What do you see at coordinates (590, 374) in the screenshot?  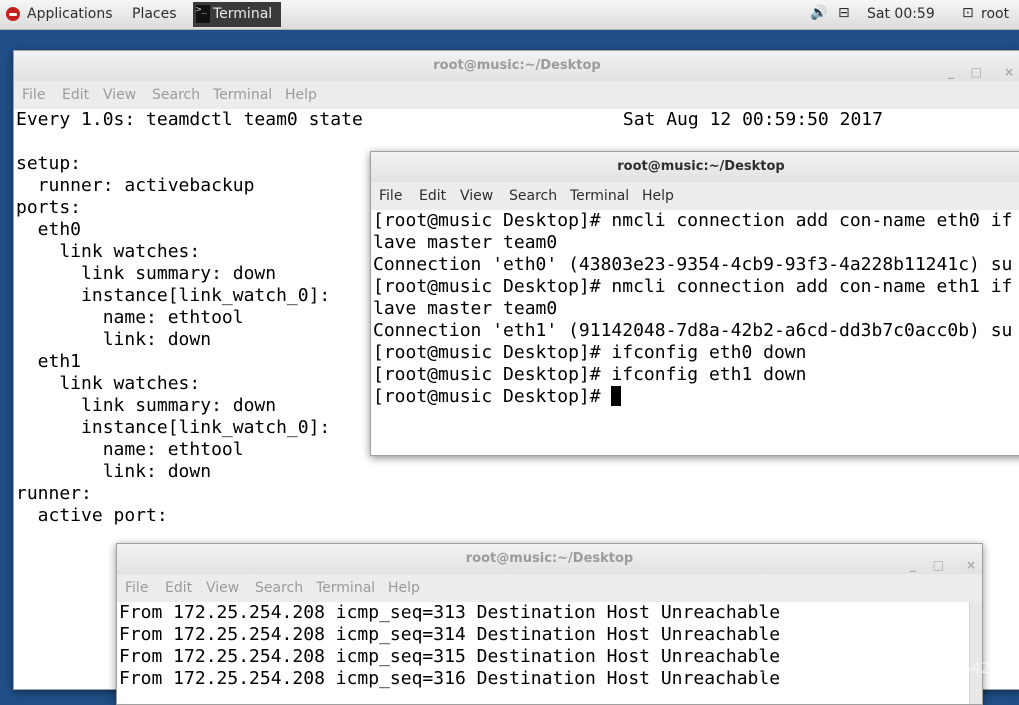 I see `terminal-line: [root@music Desktop]# ifconfig eth1 down` at bounding box center [590, 374].